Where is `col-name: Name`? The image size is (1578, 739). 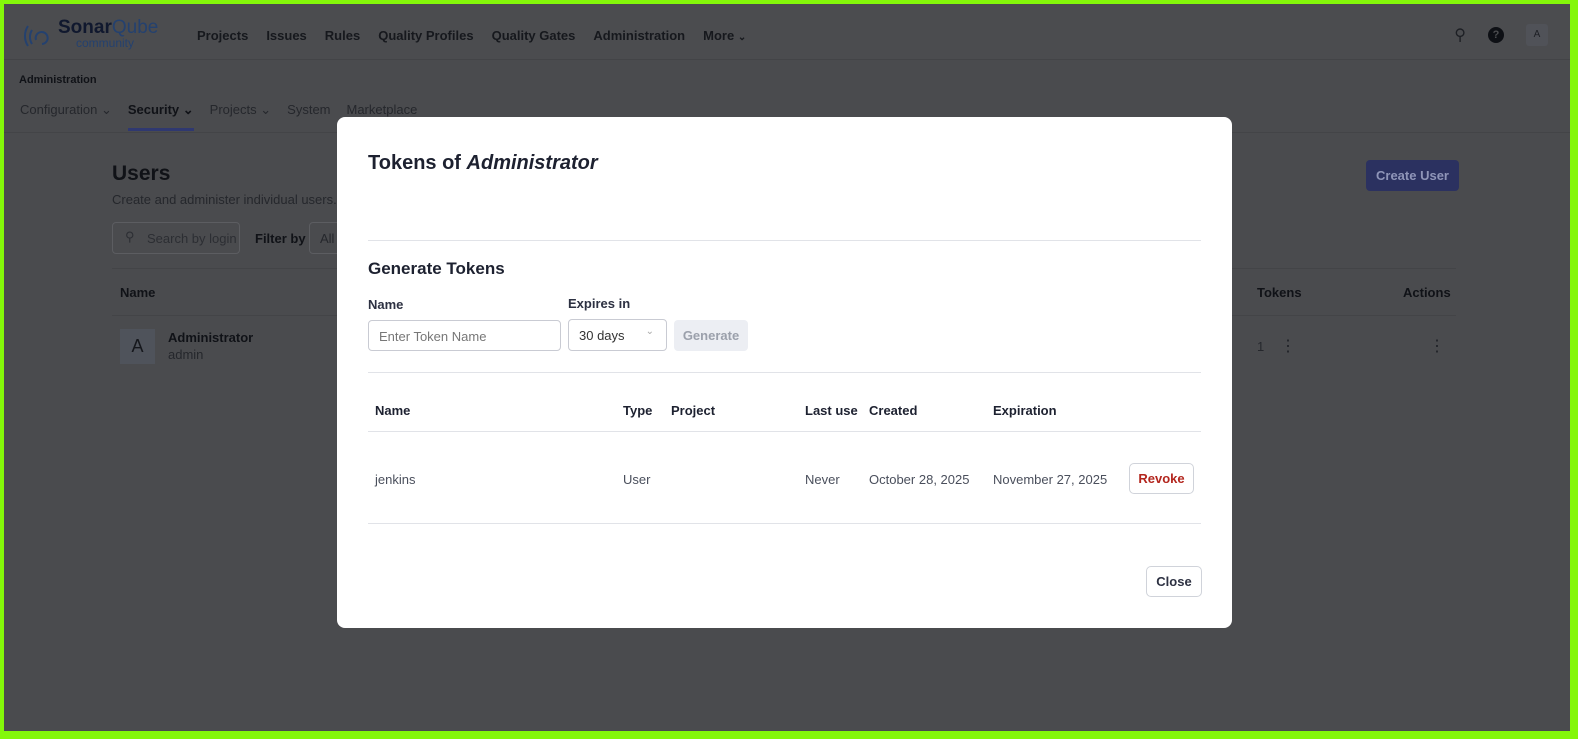 col-name: Name is located at coordinates (138, 292).